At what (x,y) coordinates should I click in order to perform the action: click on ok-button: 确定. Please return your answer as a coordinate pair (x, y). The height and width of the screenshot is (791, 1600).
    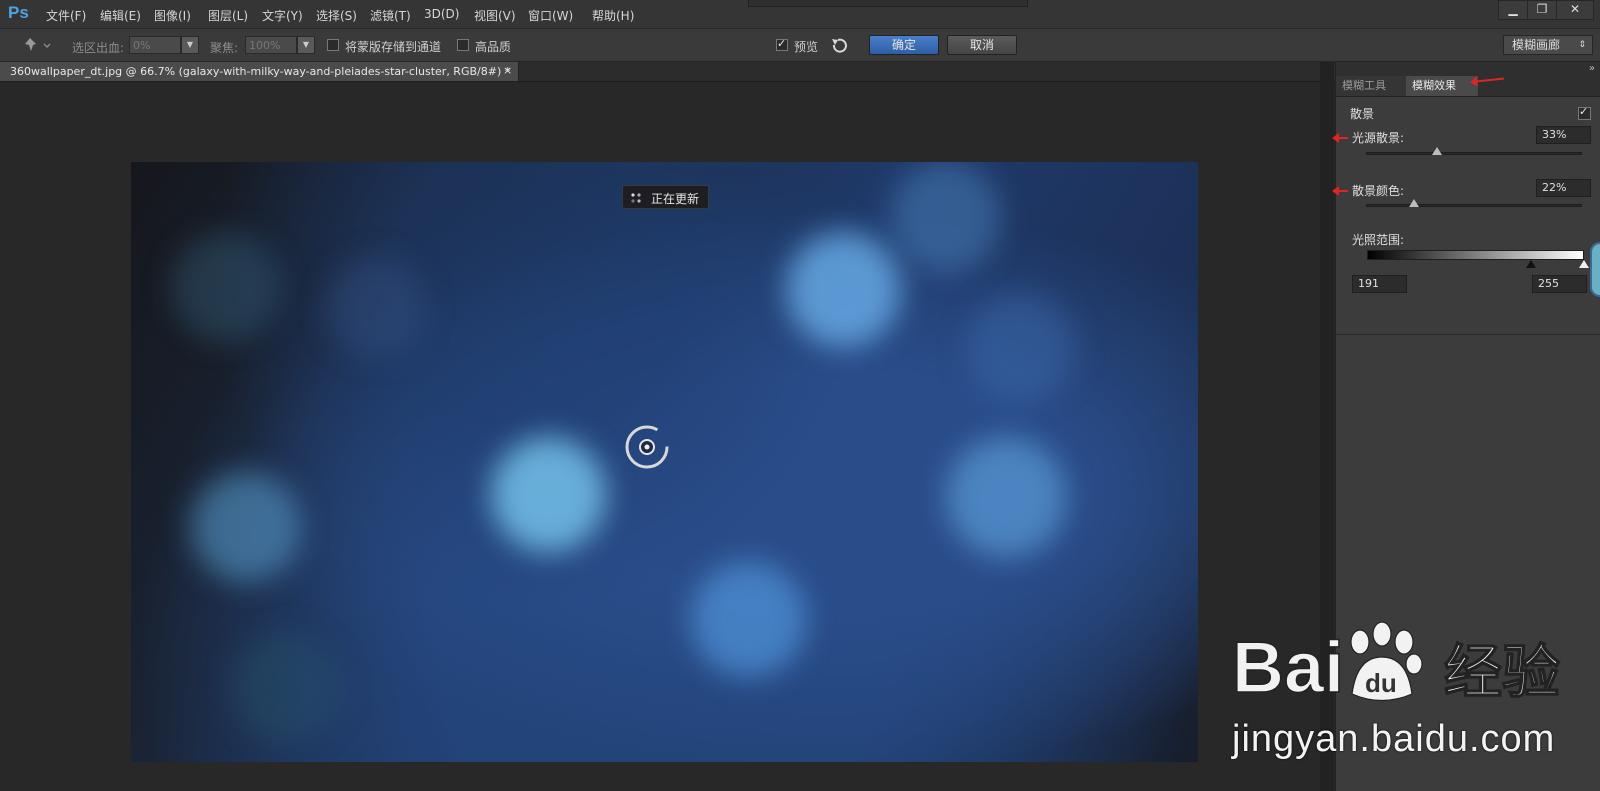
    Looking at the image, I should click on (904, 45).